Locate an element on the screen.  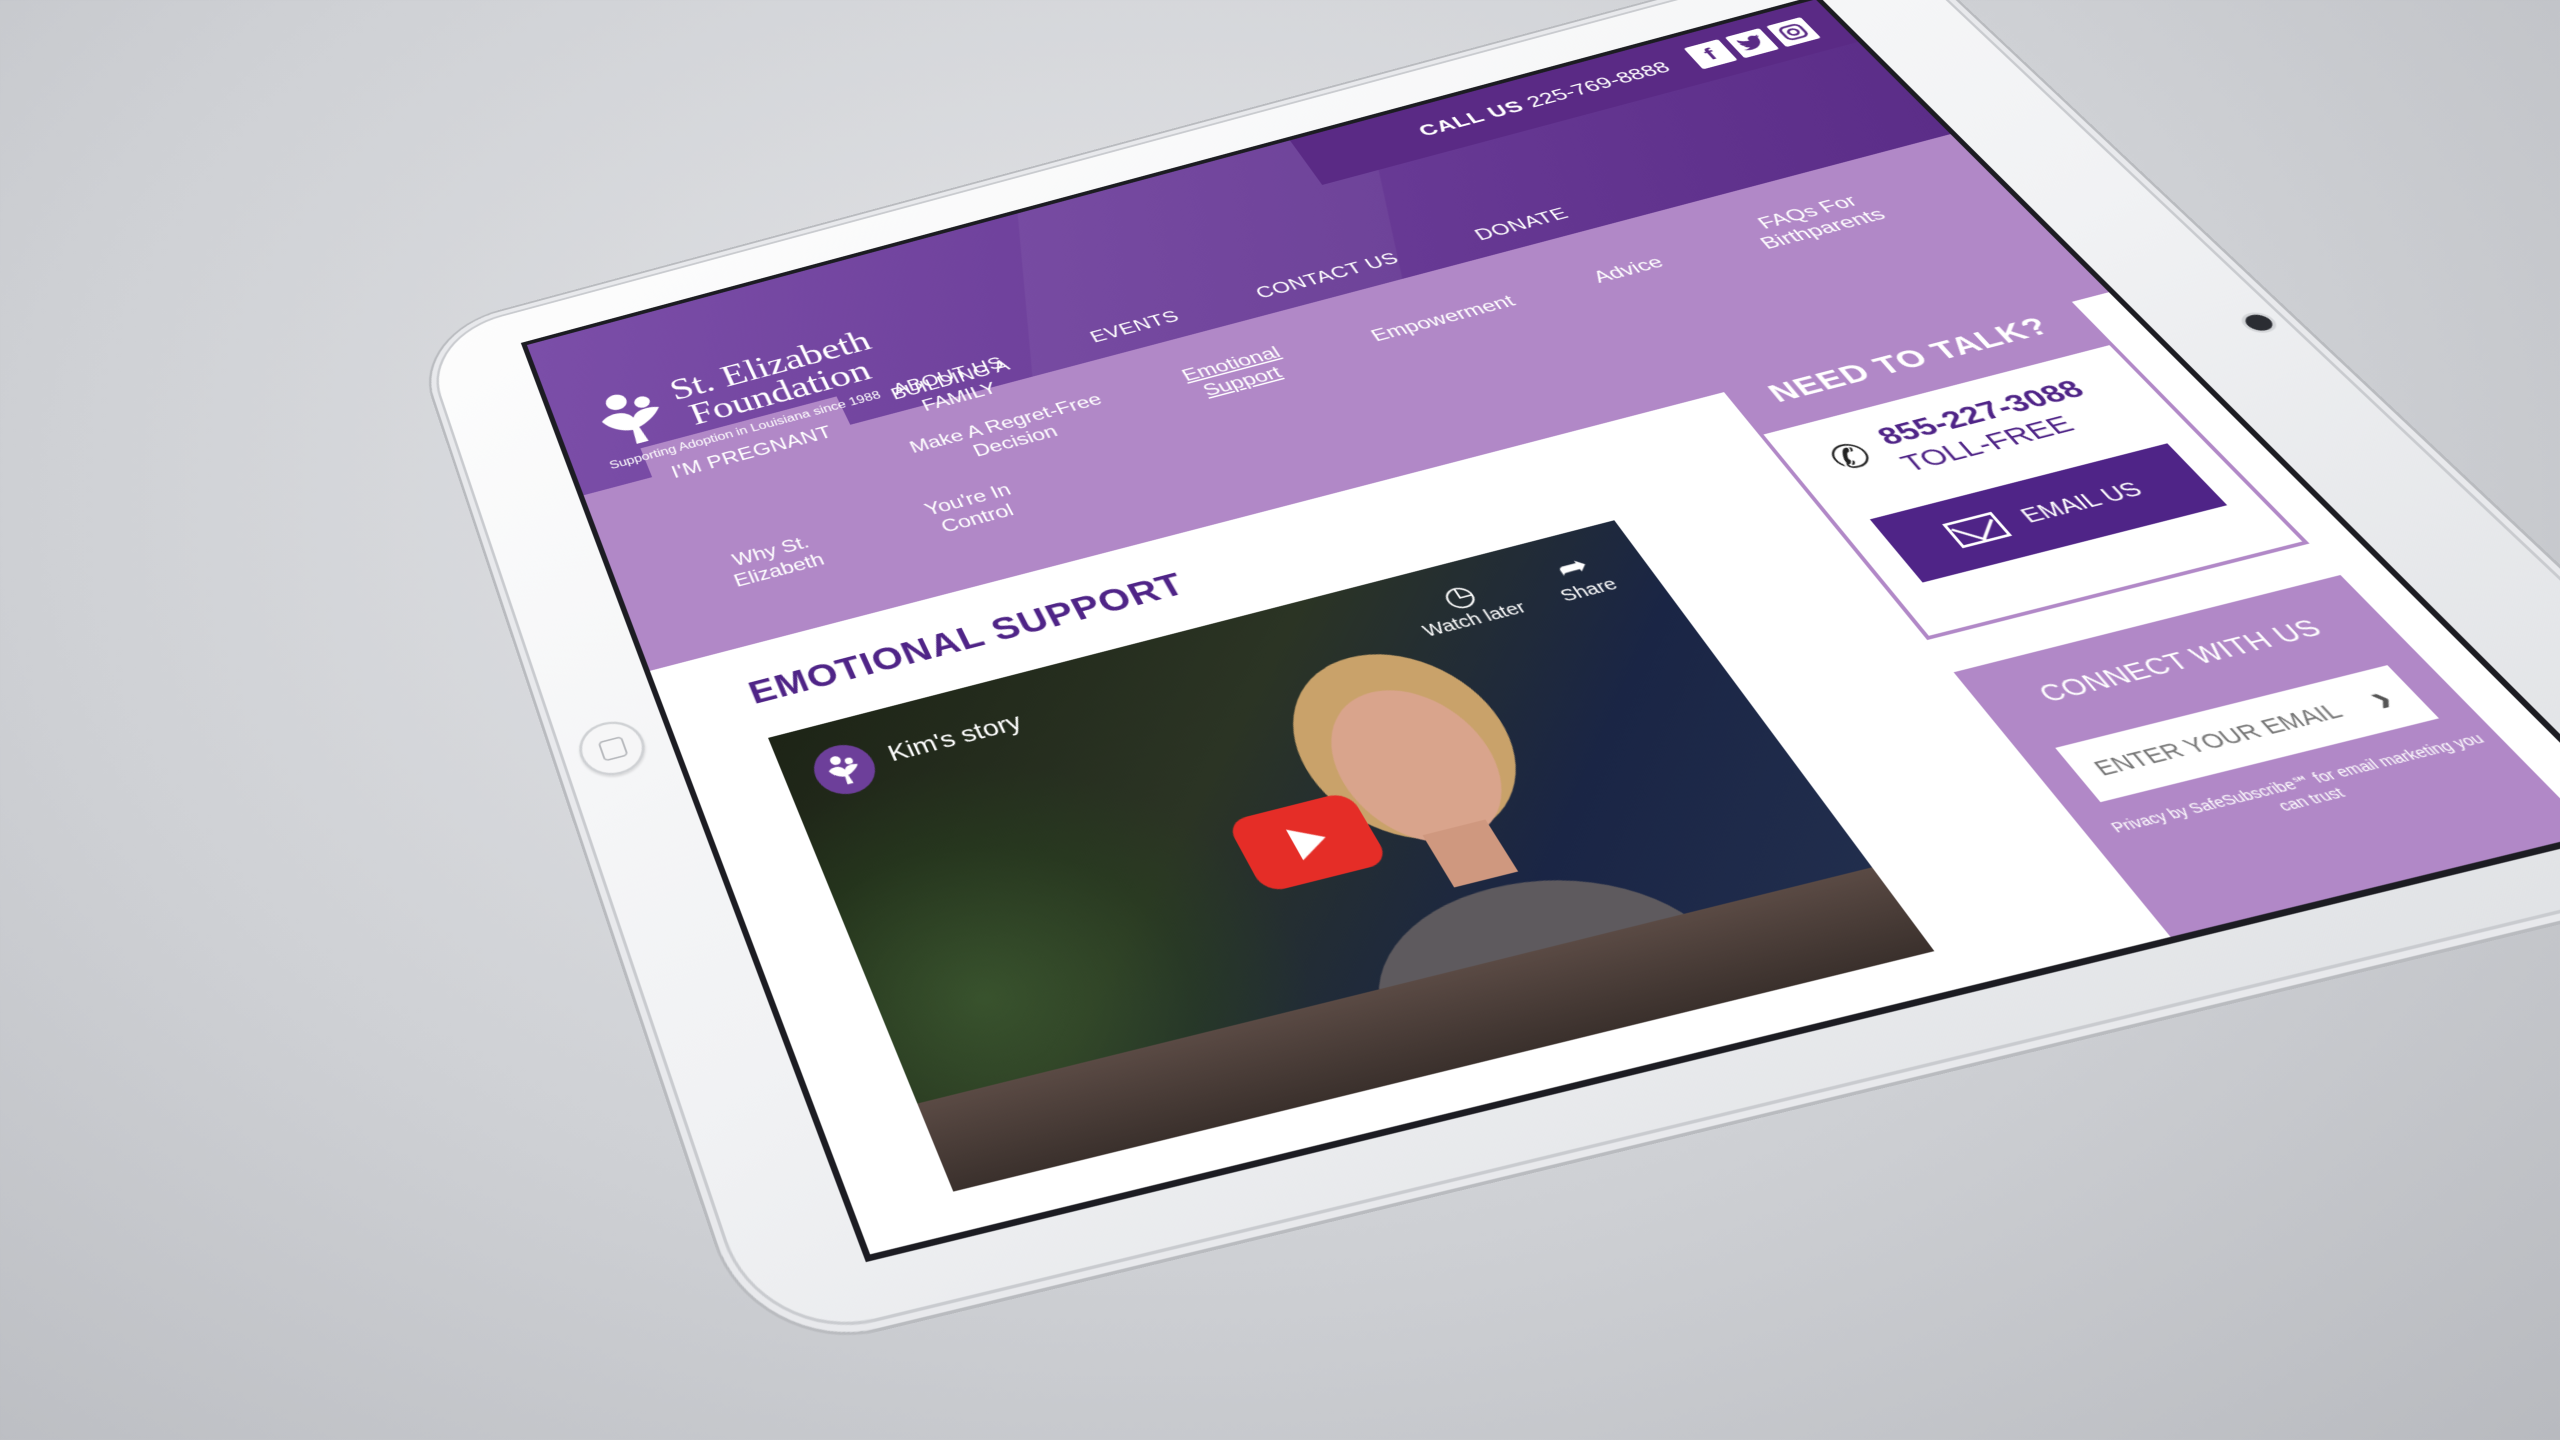
sublink-advice: Advice is located at coordinates (1629, 270).